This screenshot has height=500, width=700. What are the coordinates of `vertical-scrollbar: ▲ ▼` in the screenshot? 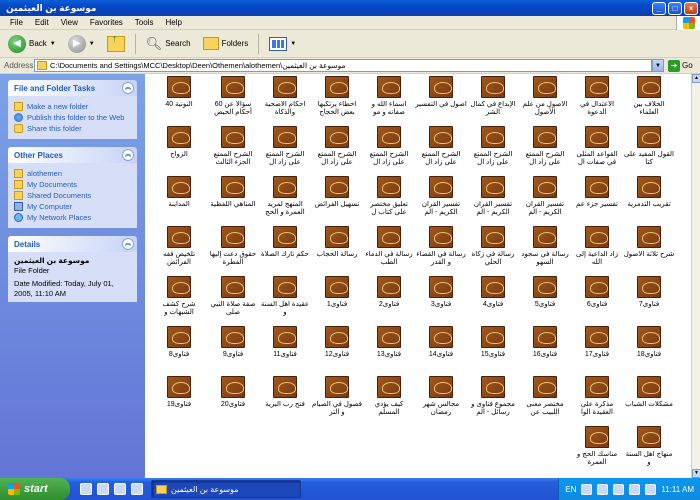 It's located at (695, 276).